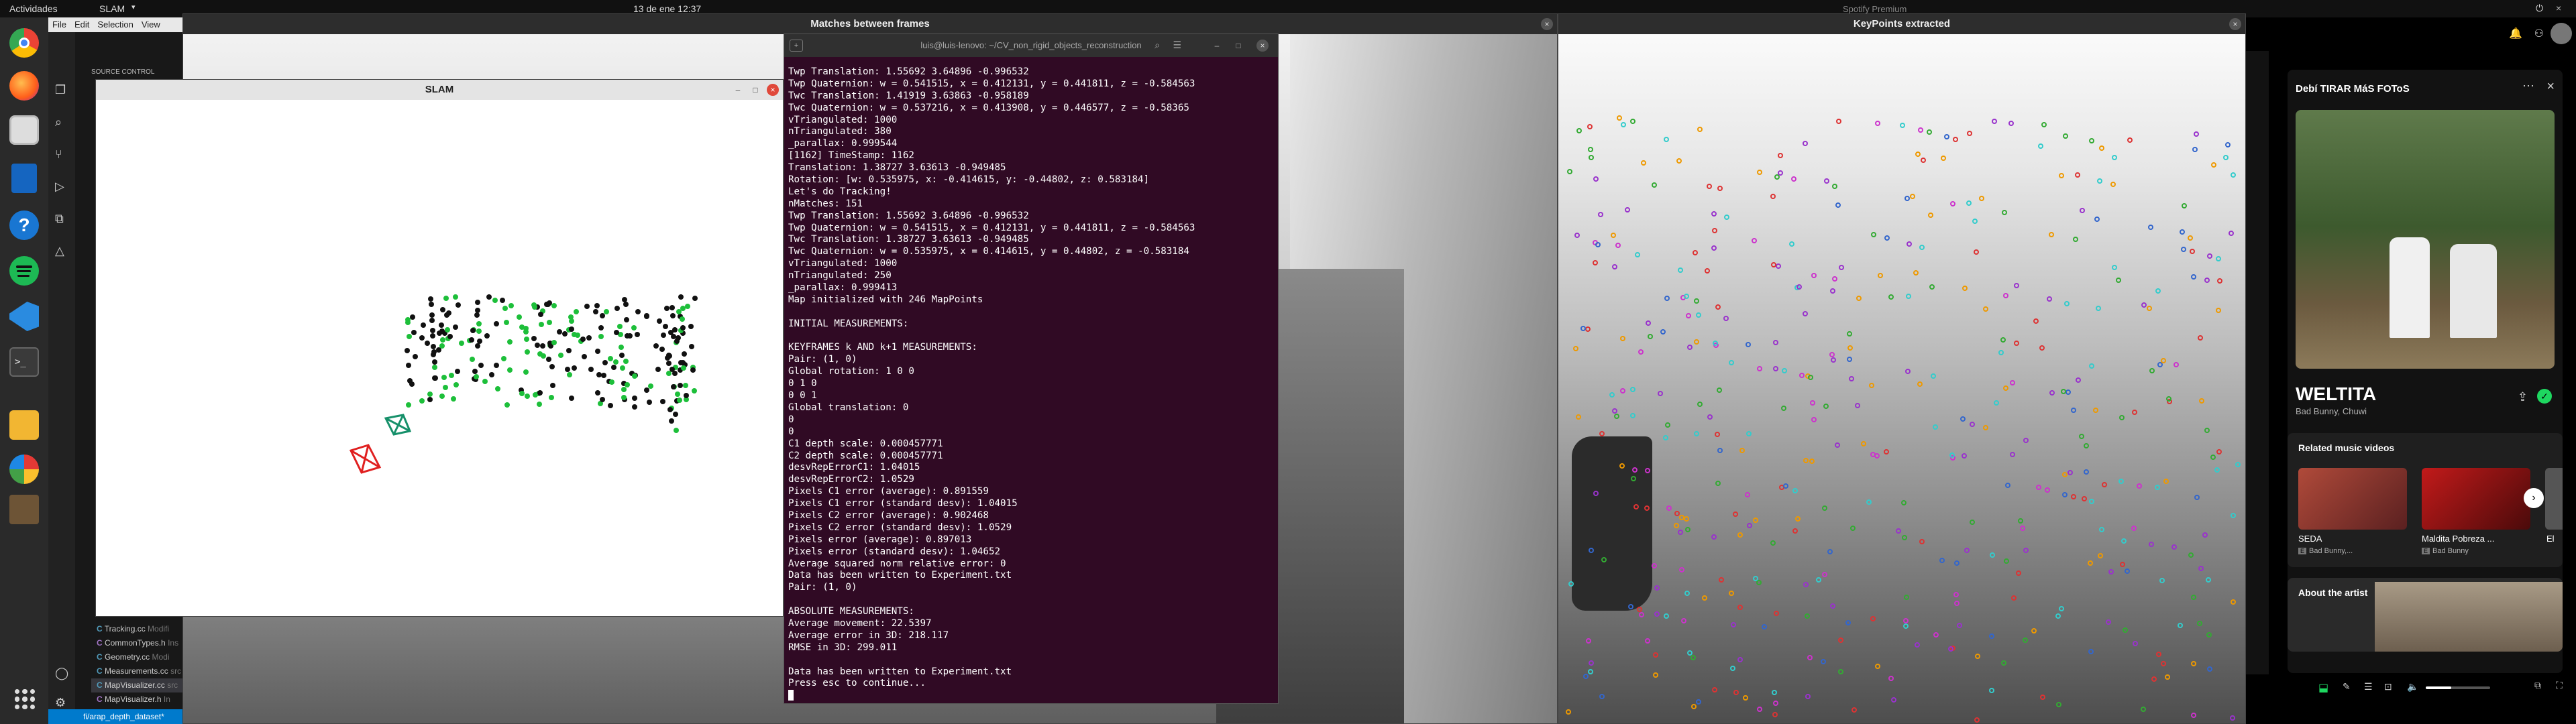 The image size is (2576, 724). I want to click on source-control-icon: ⑂, so click(58, 154).